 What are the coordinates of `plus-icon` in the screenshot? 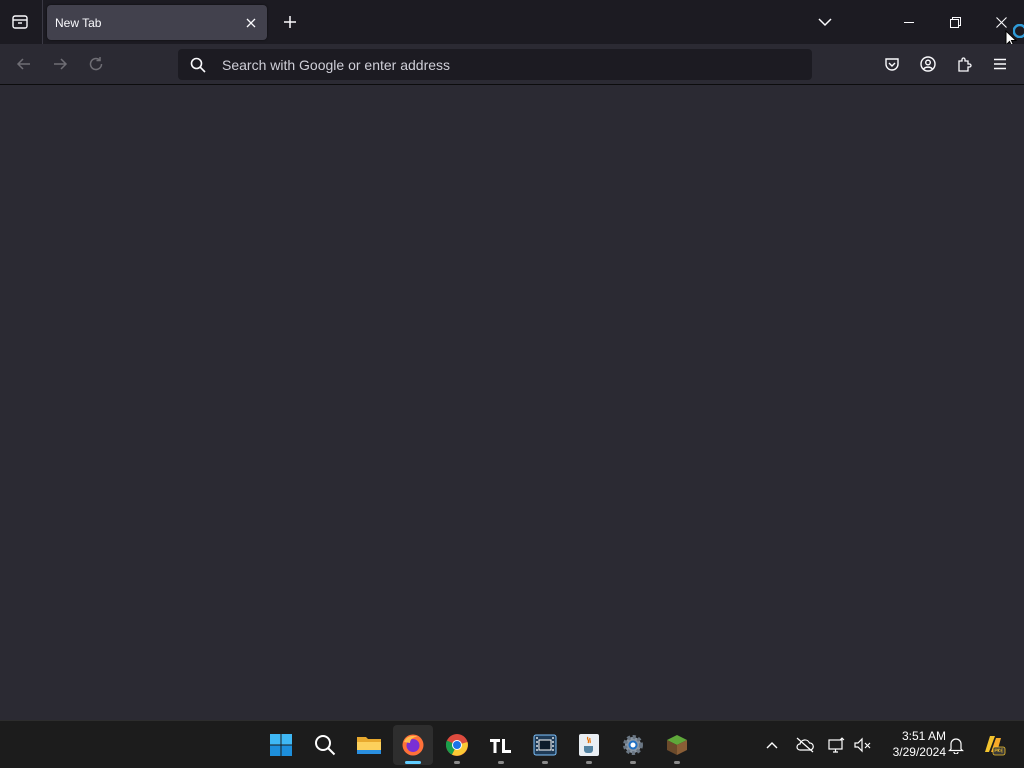 It's located at (290, 22).